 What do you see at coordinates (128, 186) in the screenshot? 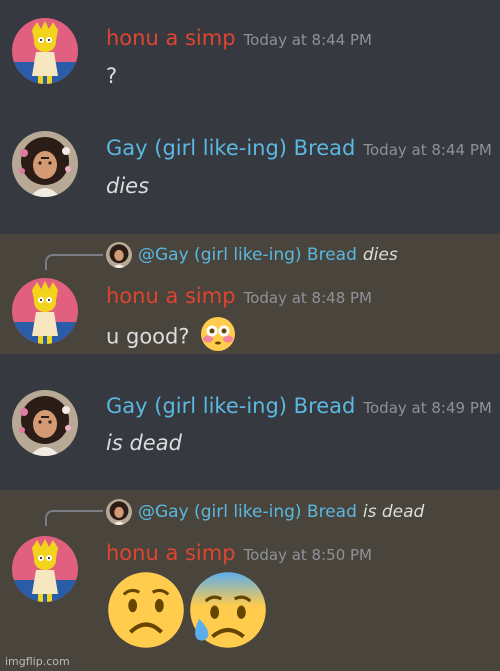
I see `message-content: dies` at bounding box center [128, 186].